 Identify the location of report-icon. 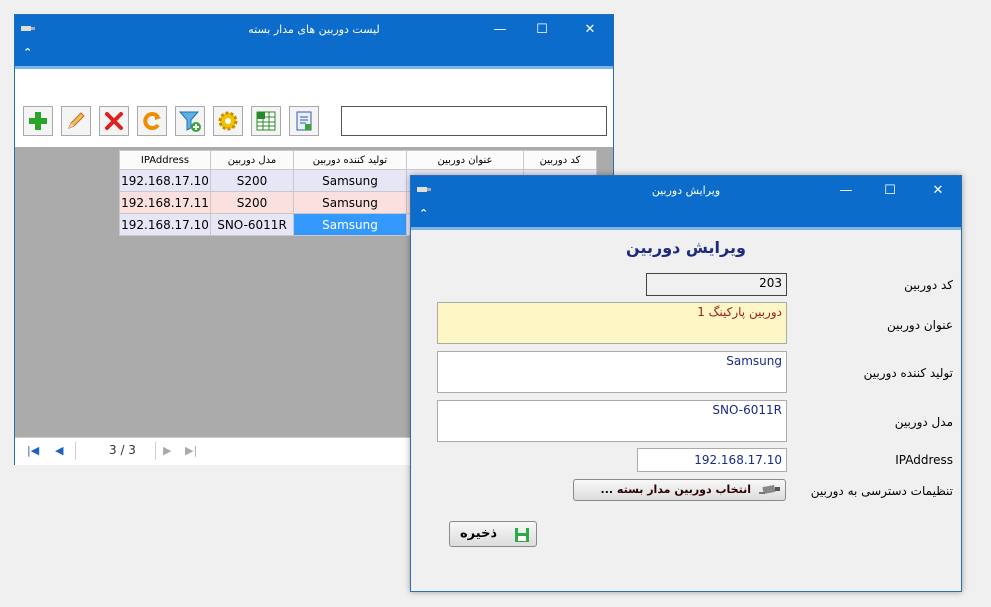
(304, 121).